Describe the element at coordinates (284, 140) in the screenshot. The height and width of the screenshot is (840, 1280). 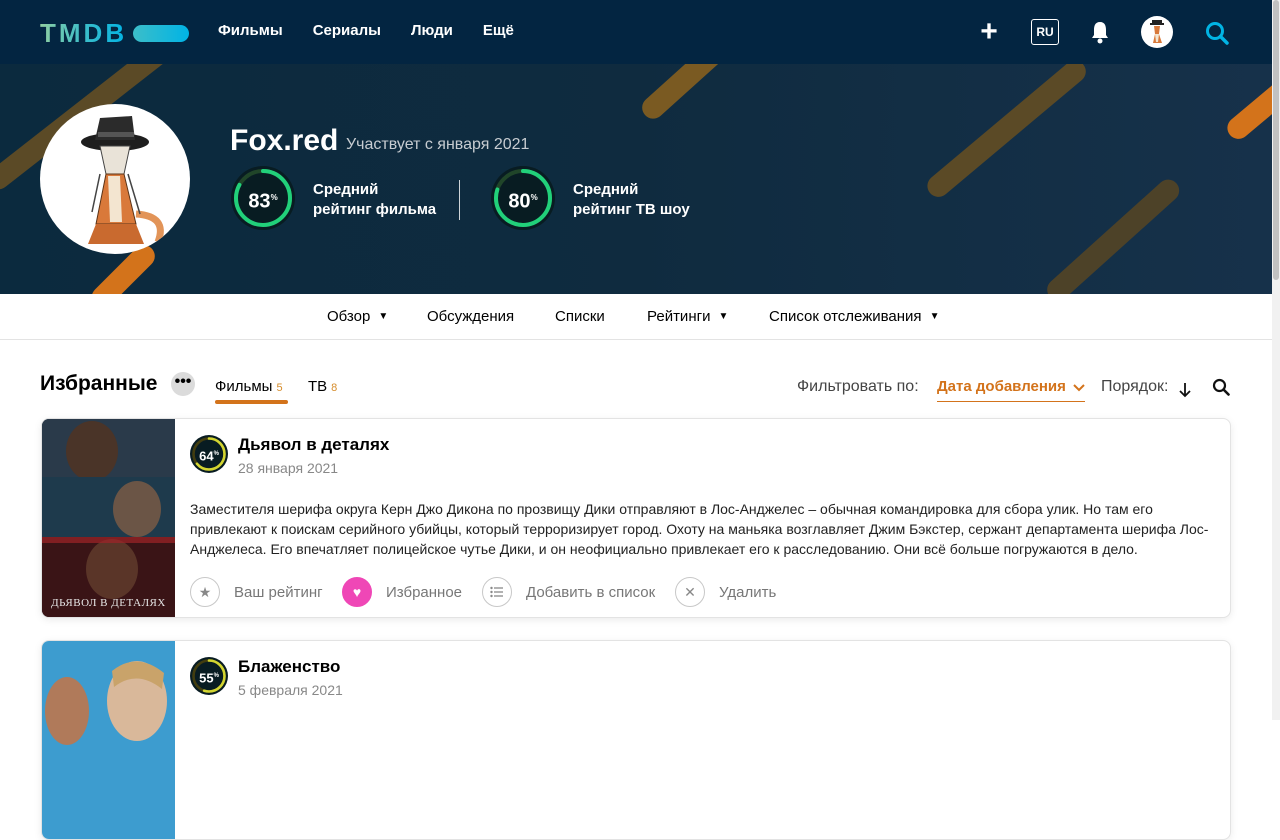
I see `profile-username: Fox.red` at that location.